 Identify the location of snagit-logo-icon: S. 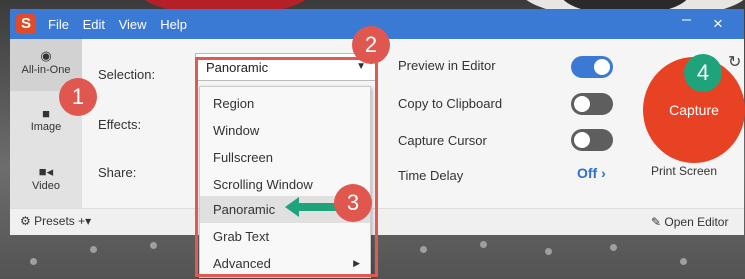
(26, 24).